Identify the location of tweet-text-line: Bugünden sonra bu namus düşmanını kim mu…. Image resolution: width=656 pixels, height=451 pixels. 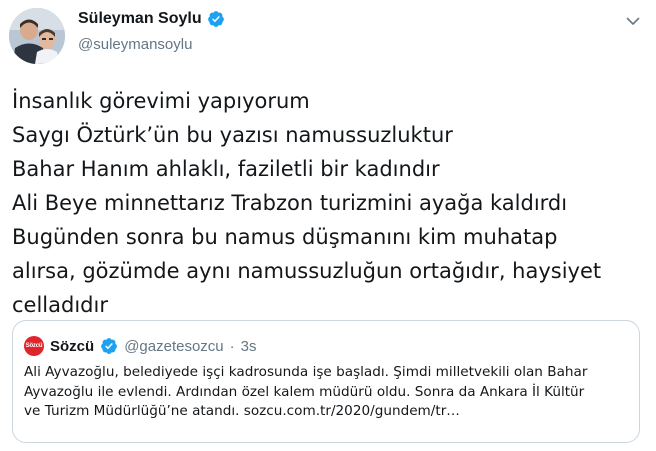
(285, 237).